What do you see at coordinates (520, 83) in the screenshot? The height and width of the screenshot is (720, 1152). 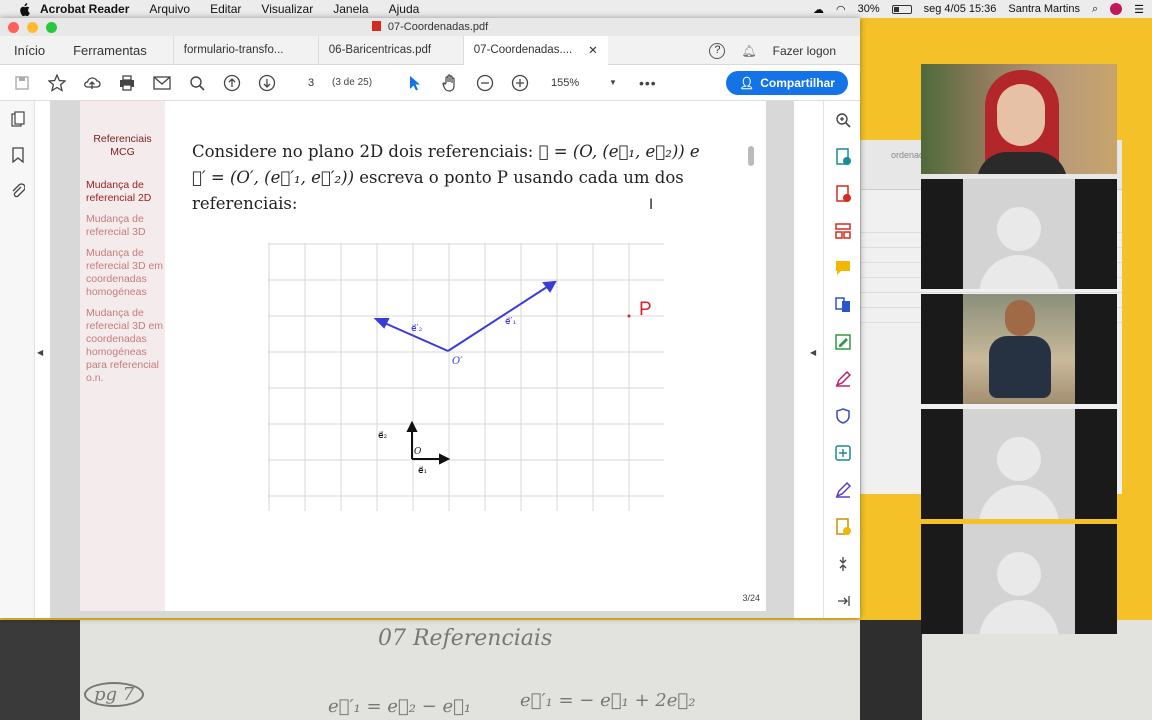 I see `zoom-in-icon` at bounding box center [520, 83].